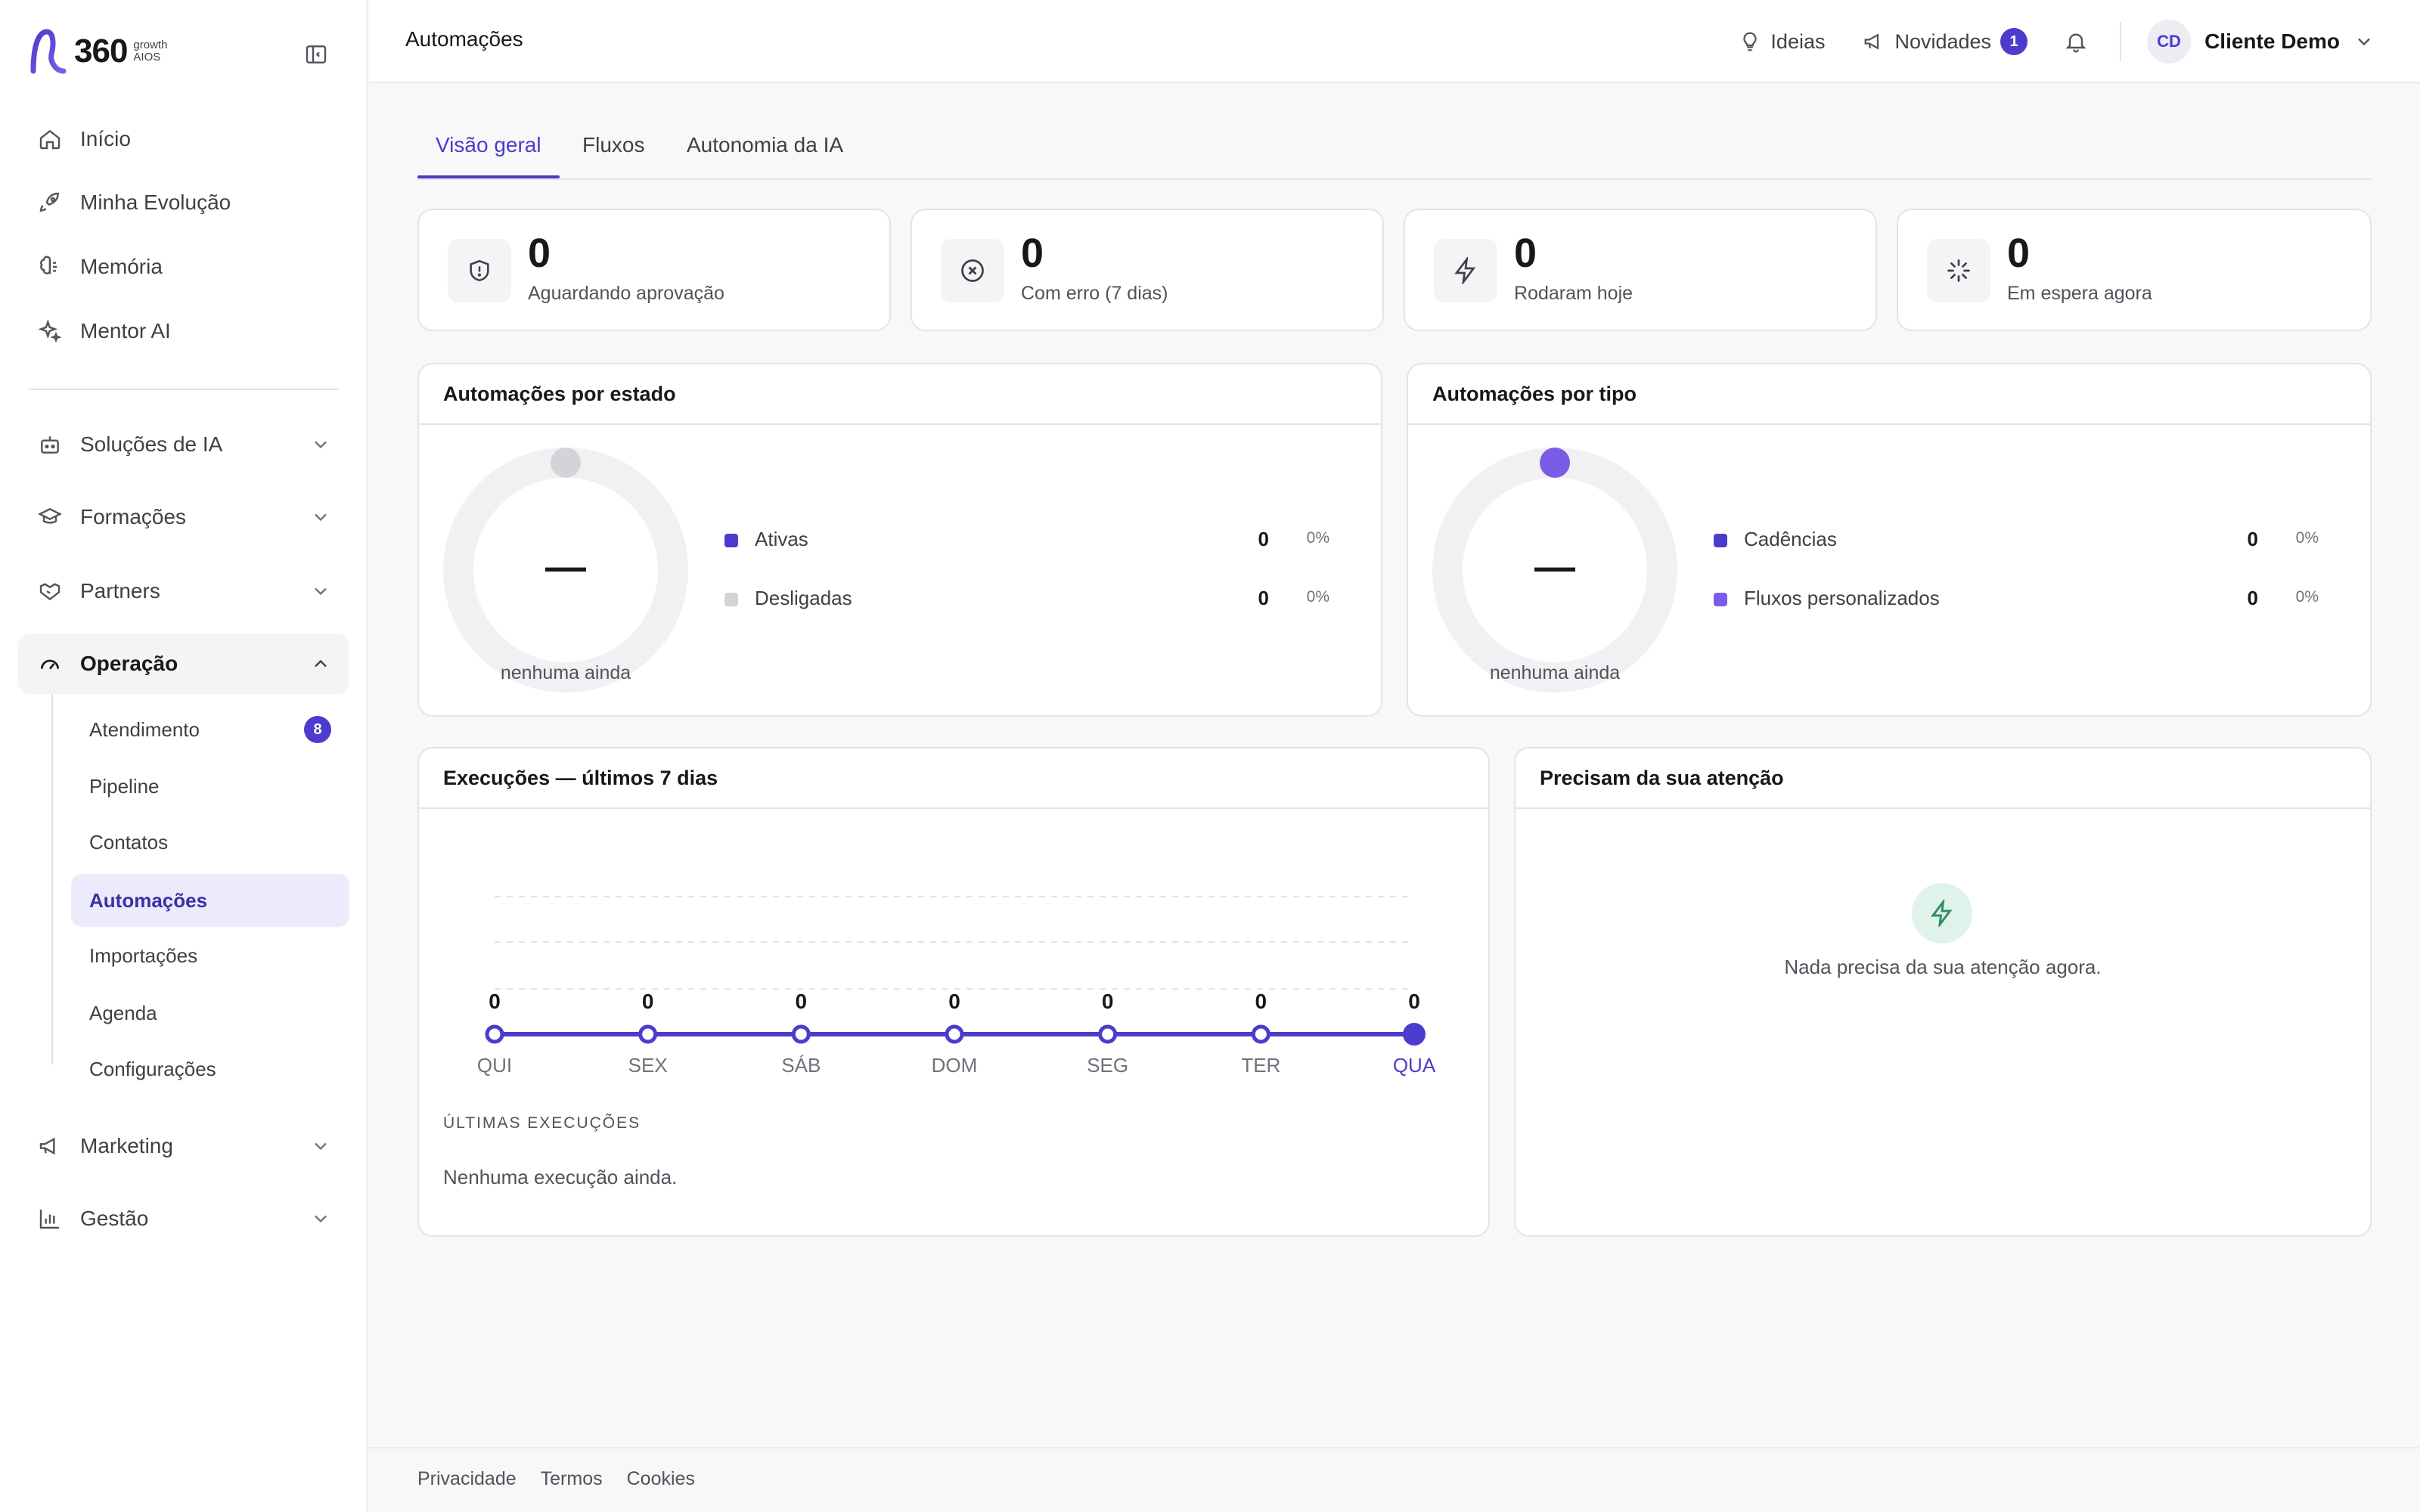 The width and height of the screenshot is (2420, 1512). What do you see at coordinates (765, 144) in the screenshot?
I see `tab-label: Autonomia da IA` at bounding box center [765, 144].